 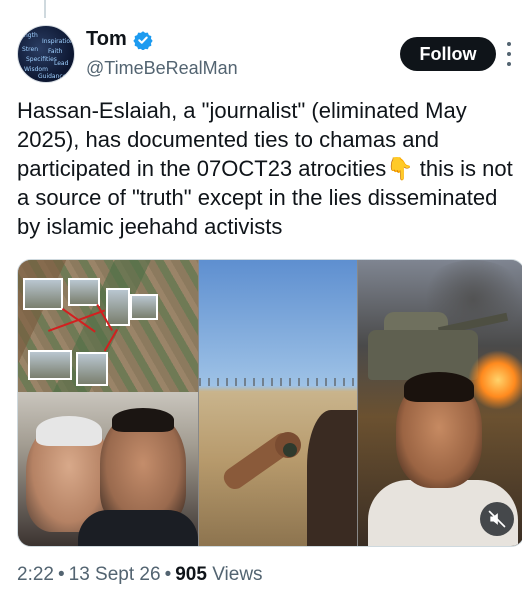 What do you see at coordinates (509, 54) in the screenshot?
I see `more-vertical-icon` at bounding box center [509, 54].